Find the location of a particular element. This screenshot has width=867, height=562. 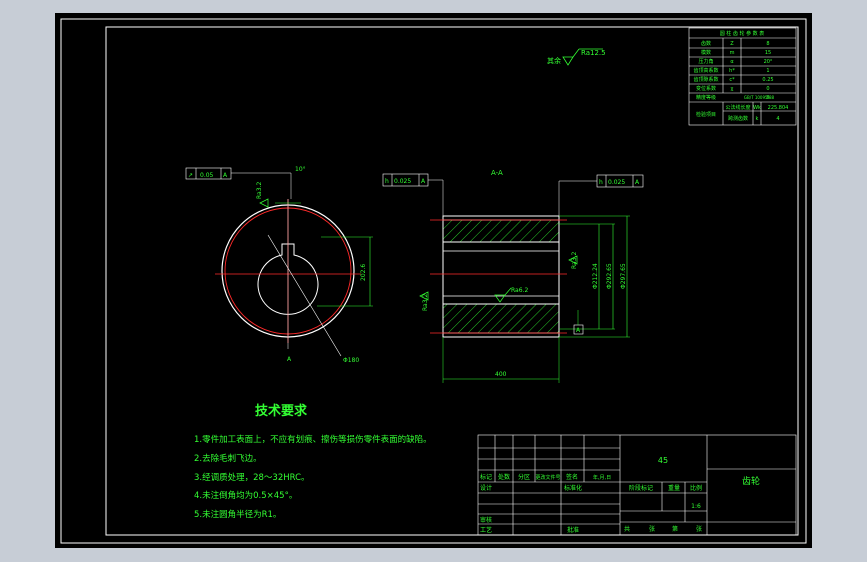

svg-text: 4 is located at coordinates (777, 119).